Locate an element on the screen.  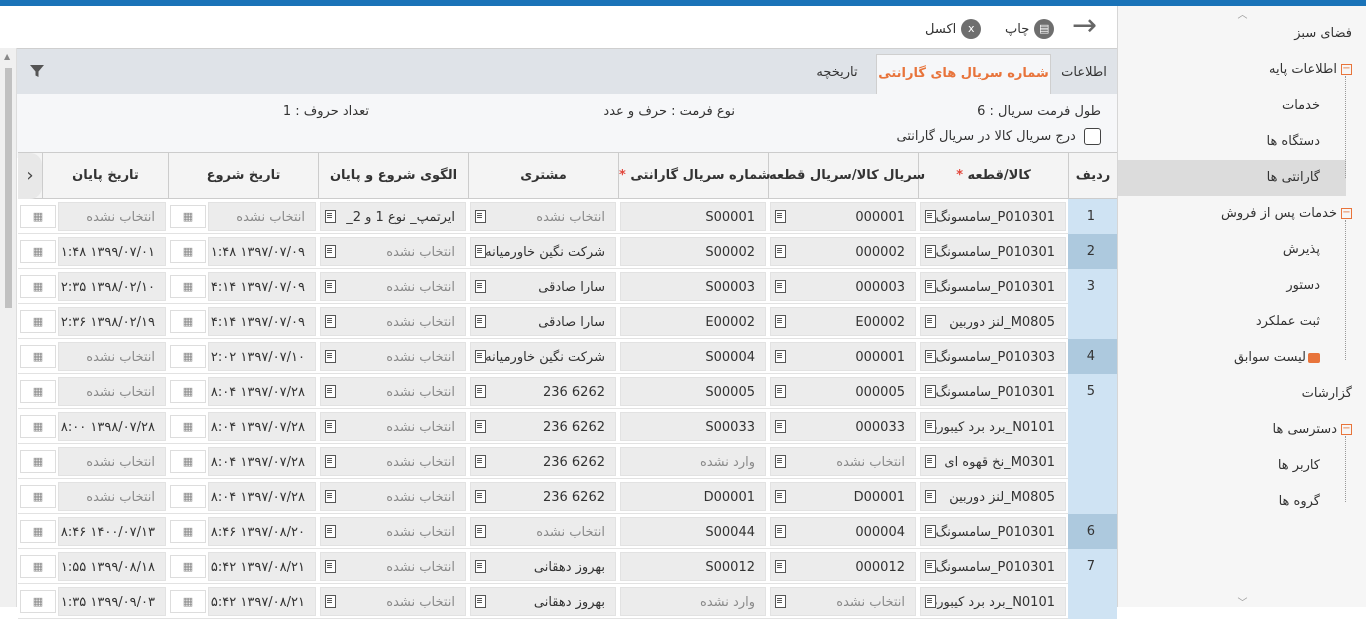
end-date-cell: ۱۴۰۰/۰۷/۱۳ ۰۸:۴۶ is located at coordinates (112, 531).